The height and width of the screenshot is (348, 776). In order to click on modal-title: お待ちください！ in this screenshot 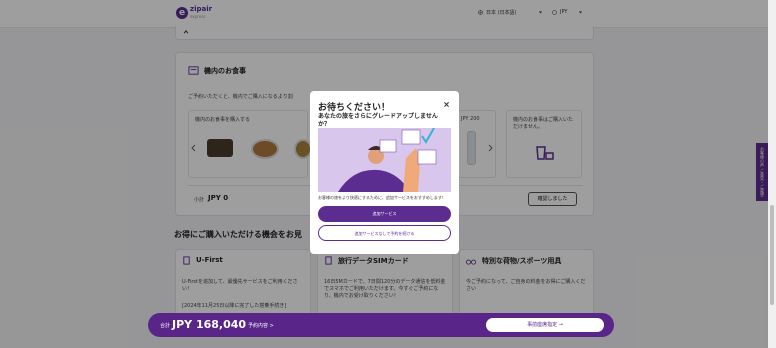, I will do `click(354, 108)`.